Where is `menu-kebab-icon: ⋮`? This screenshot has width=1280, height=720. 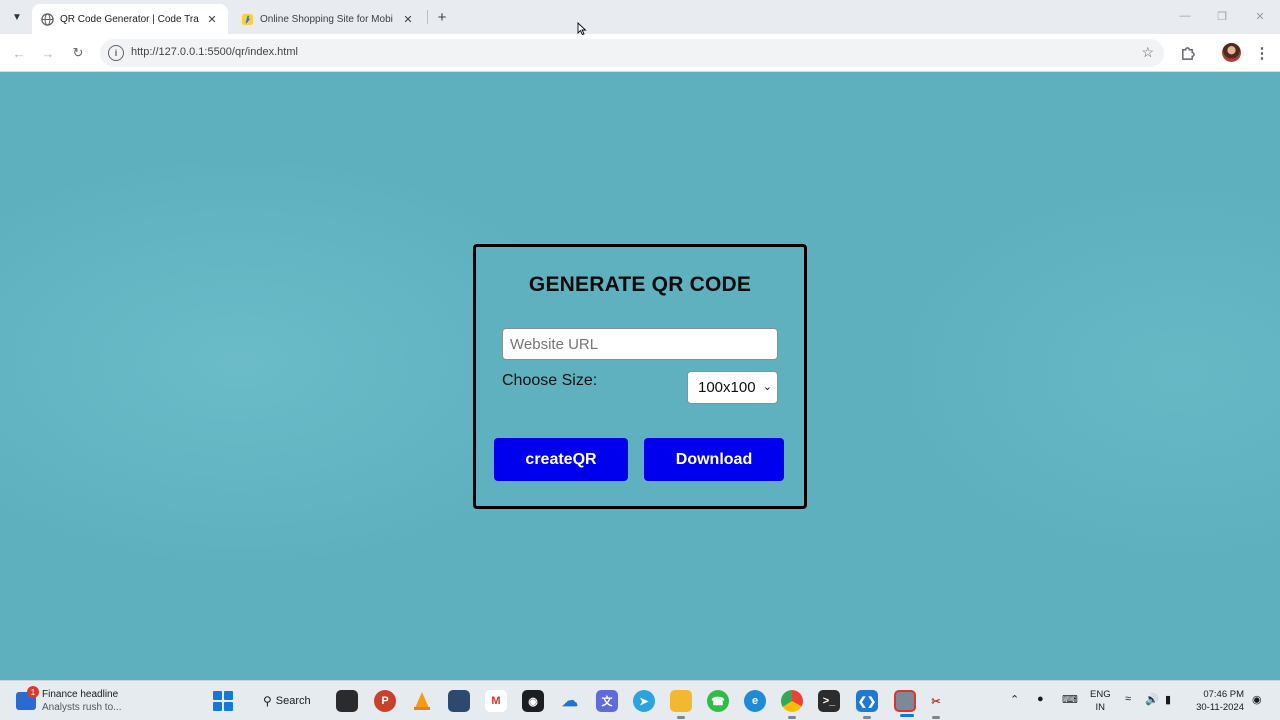 menu-kebab-icon: ⋮ is located at coordinates (1262, 53).